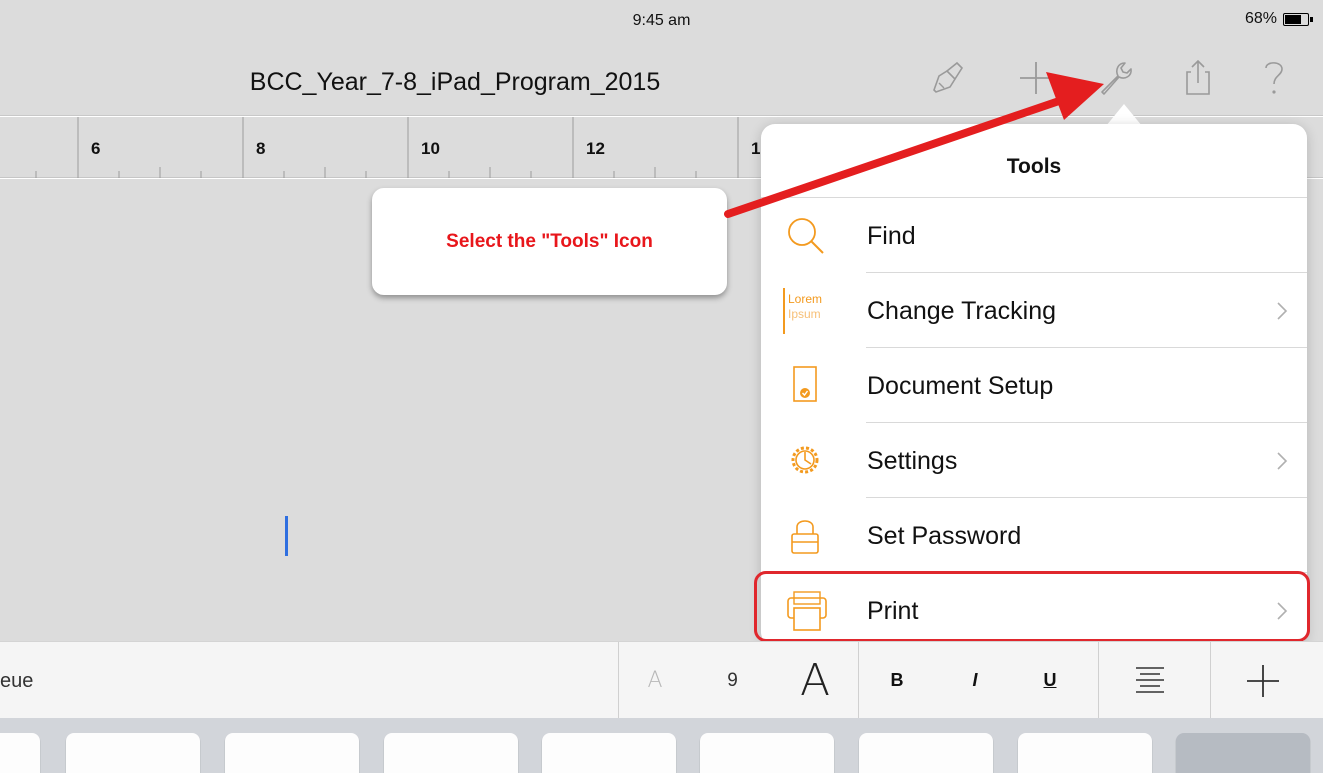 This screenshot has height=773, width=1323. What do you see at coordinates (804, 314) in the screenshot?
I see `ipsum-text: Ipsum` at bounding box center [804, 314].